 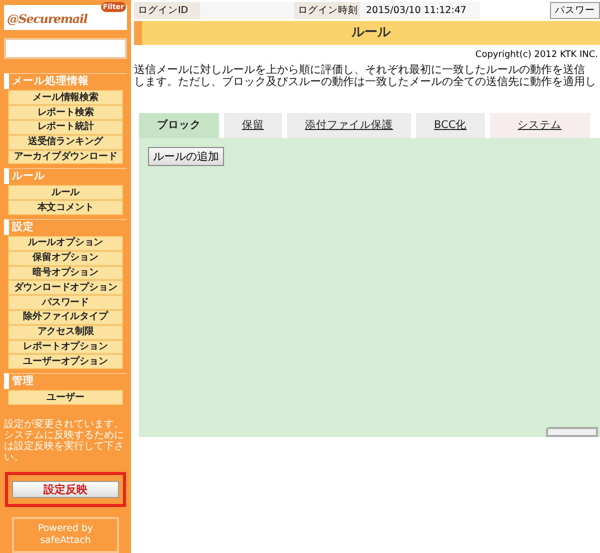 I want to click on tab: ブロック, so click(x=179, y=125).